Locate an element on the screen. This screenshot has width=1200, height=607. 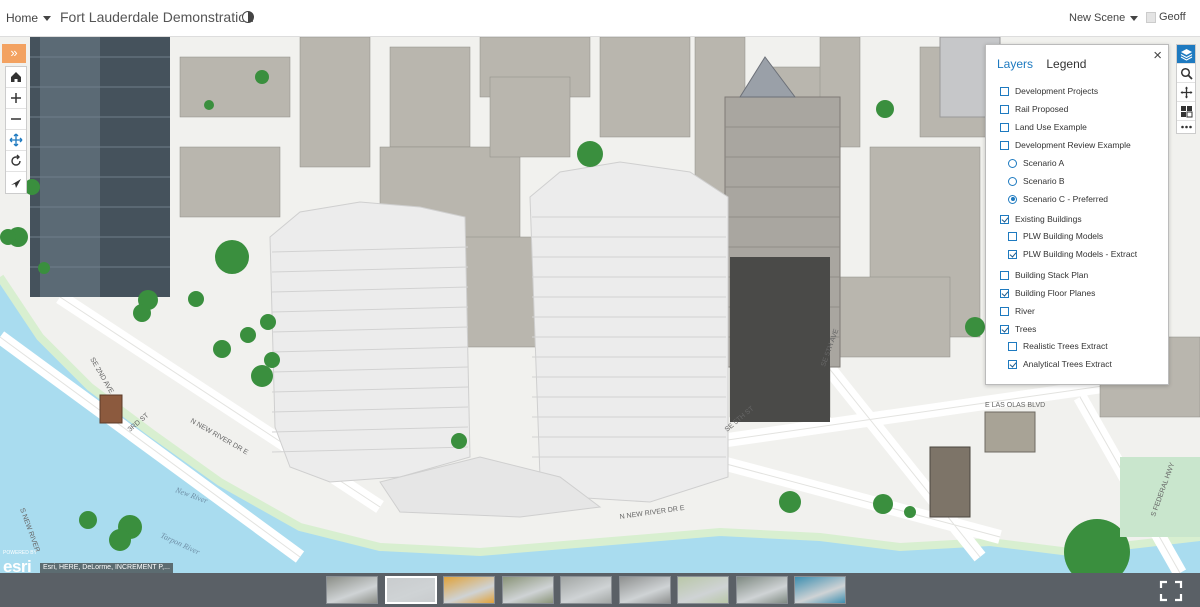
layer-item: Scenario B is located at coordinates (1036, 181).